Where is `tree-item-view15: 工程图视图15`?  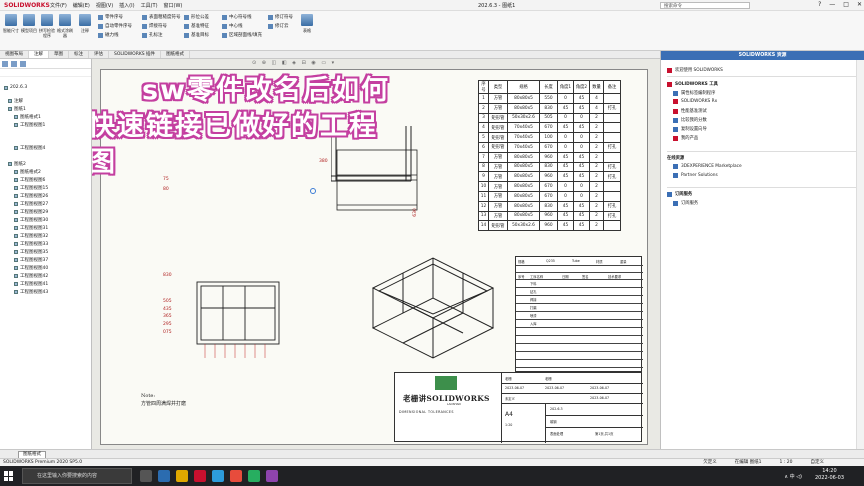 tree-item-view15: 工程图视图15 is located at coordinates (31, 188).